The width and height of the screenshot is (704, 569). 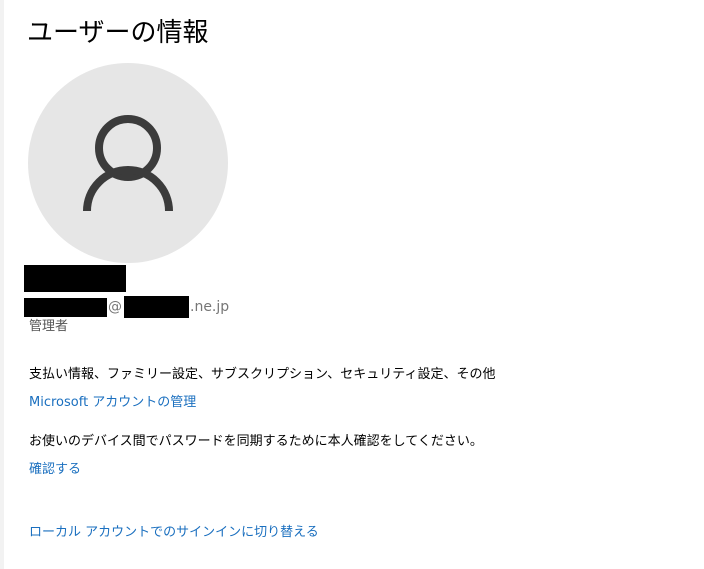 I want to click on email-domain-suffix: .ne.jp, so click(x=210, y=307).